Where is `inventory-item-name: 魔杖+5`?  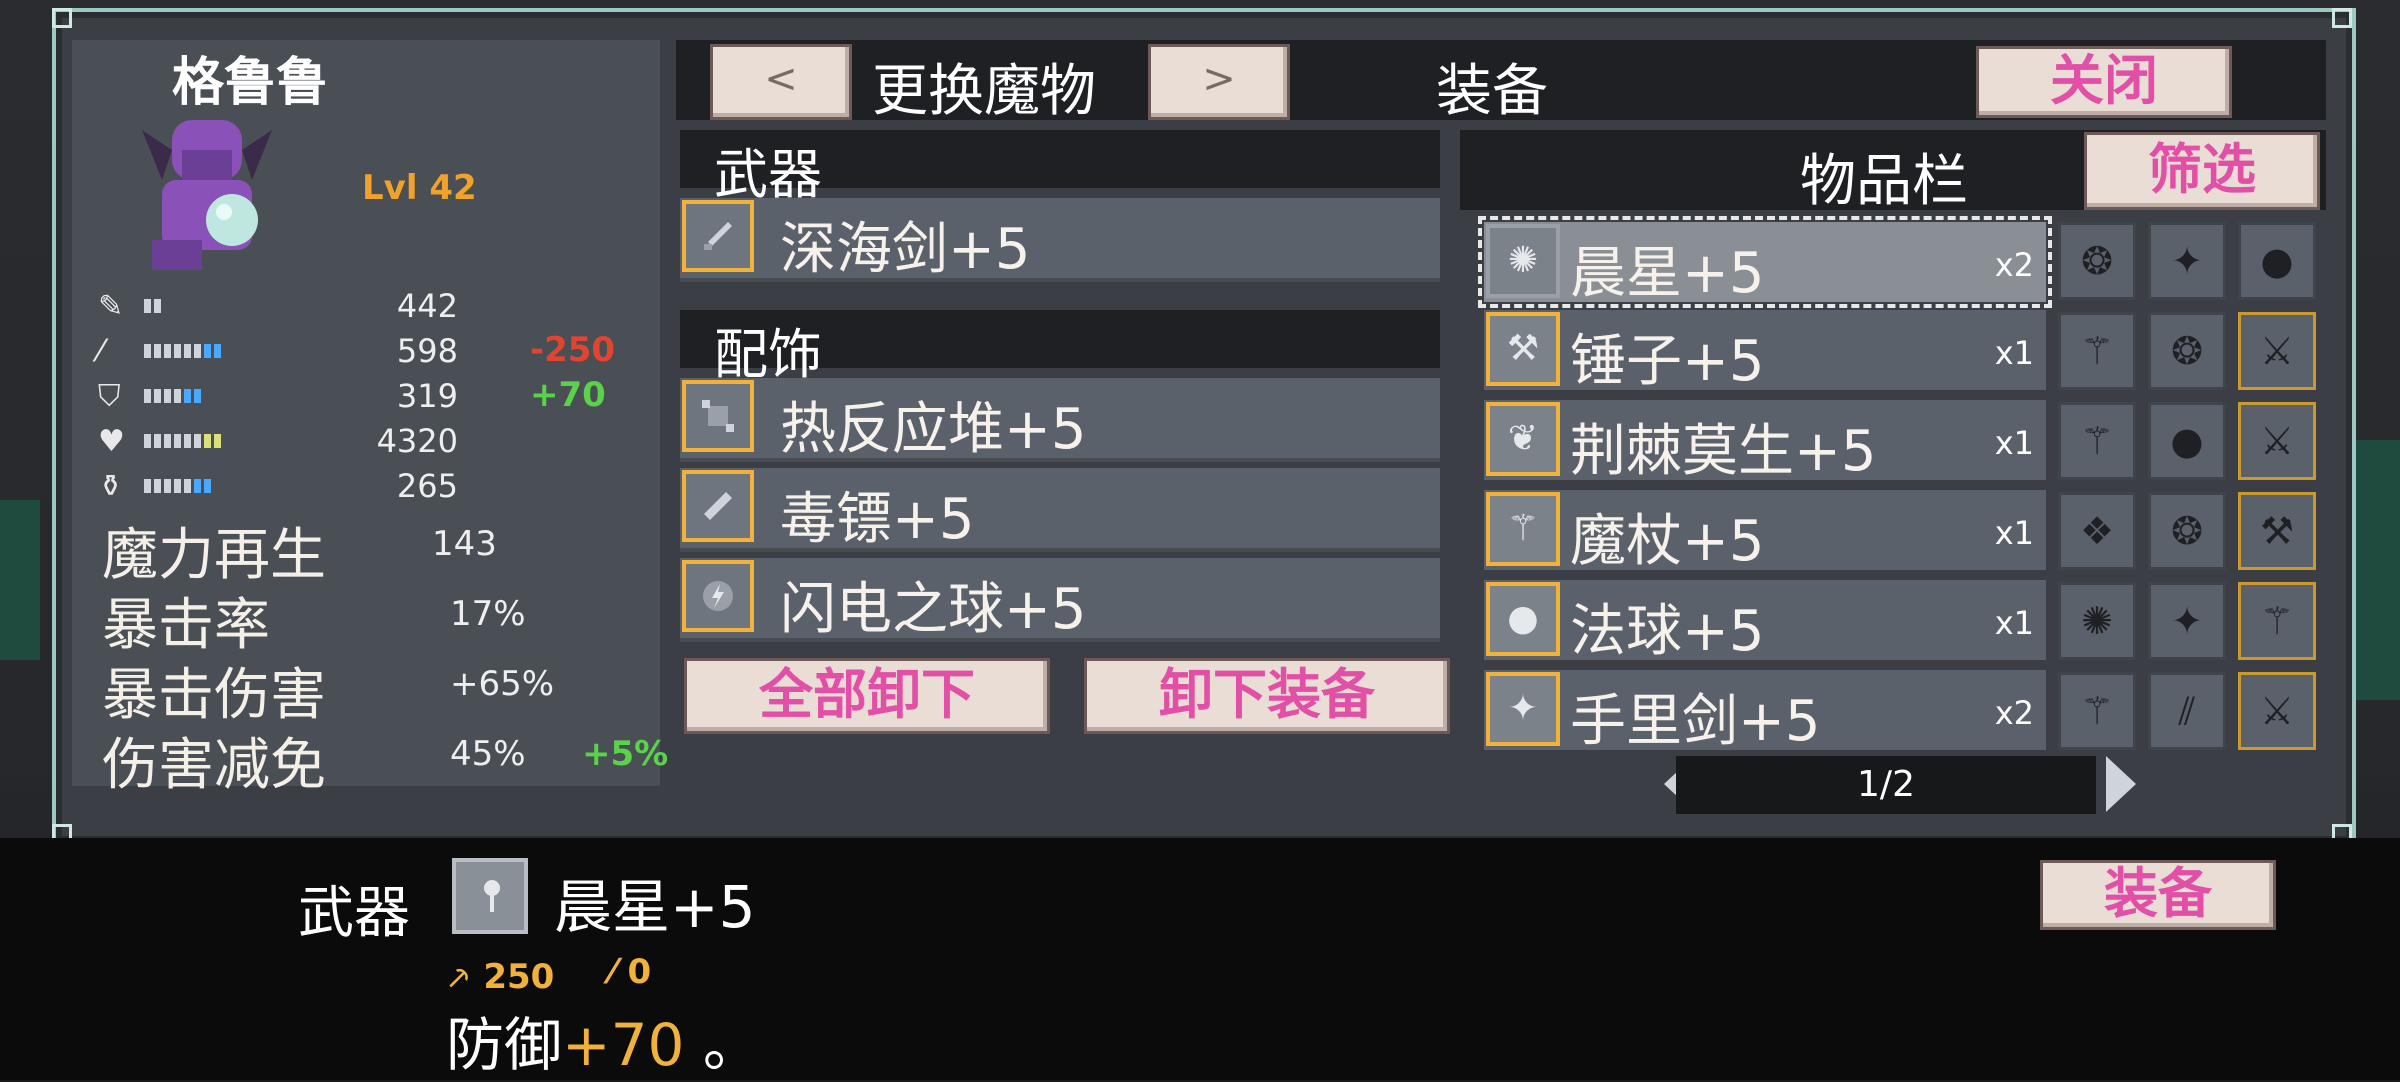
inventory-item-name: 魔杖+5 is located at coordinates (1667, 541).